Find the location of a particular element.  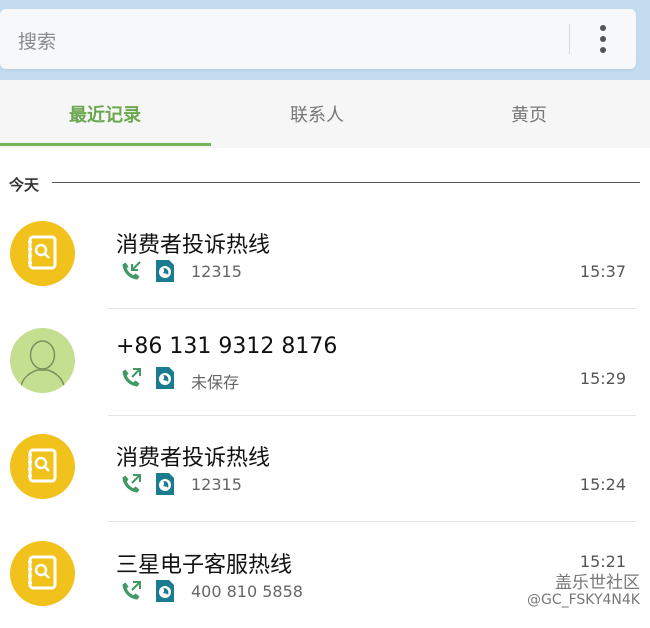

phone-number: 未保存 is located at coordinates (215, 382).